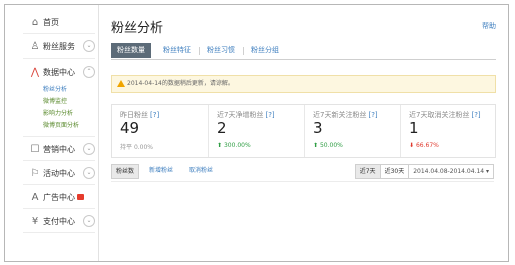 Image resolution: width=515 pixels, height=265 pixels. What do you see at coordinates (134, 115) in the screenshot?
I see `stat-caption: 昨日粉丝` at bounding box center [134, 115].